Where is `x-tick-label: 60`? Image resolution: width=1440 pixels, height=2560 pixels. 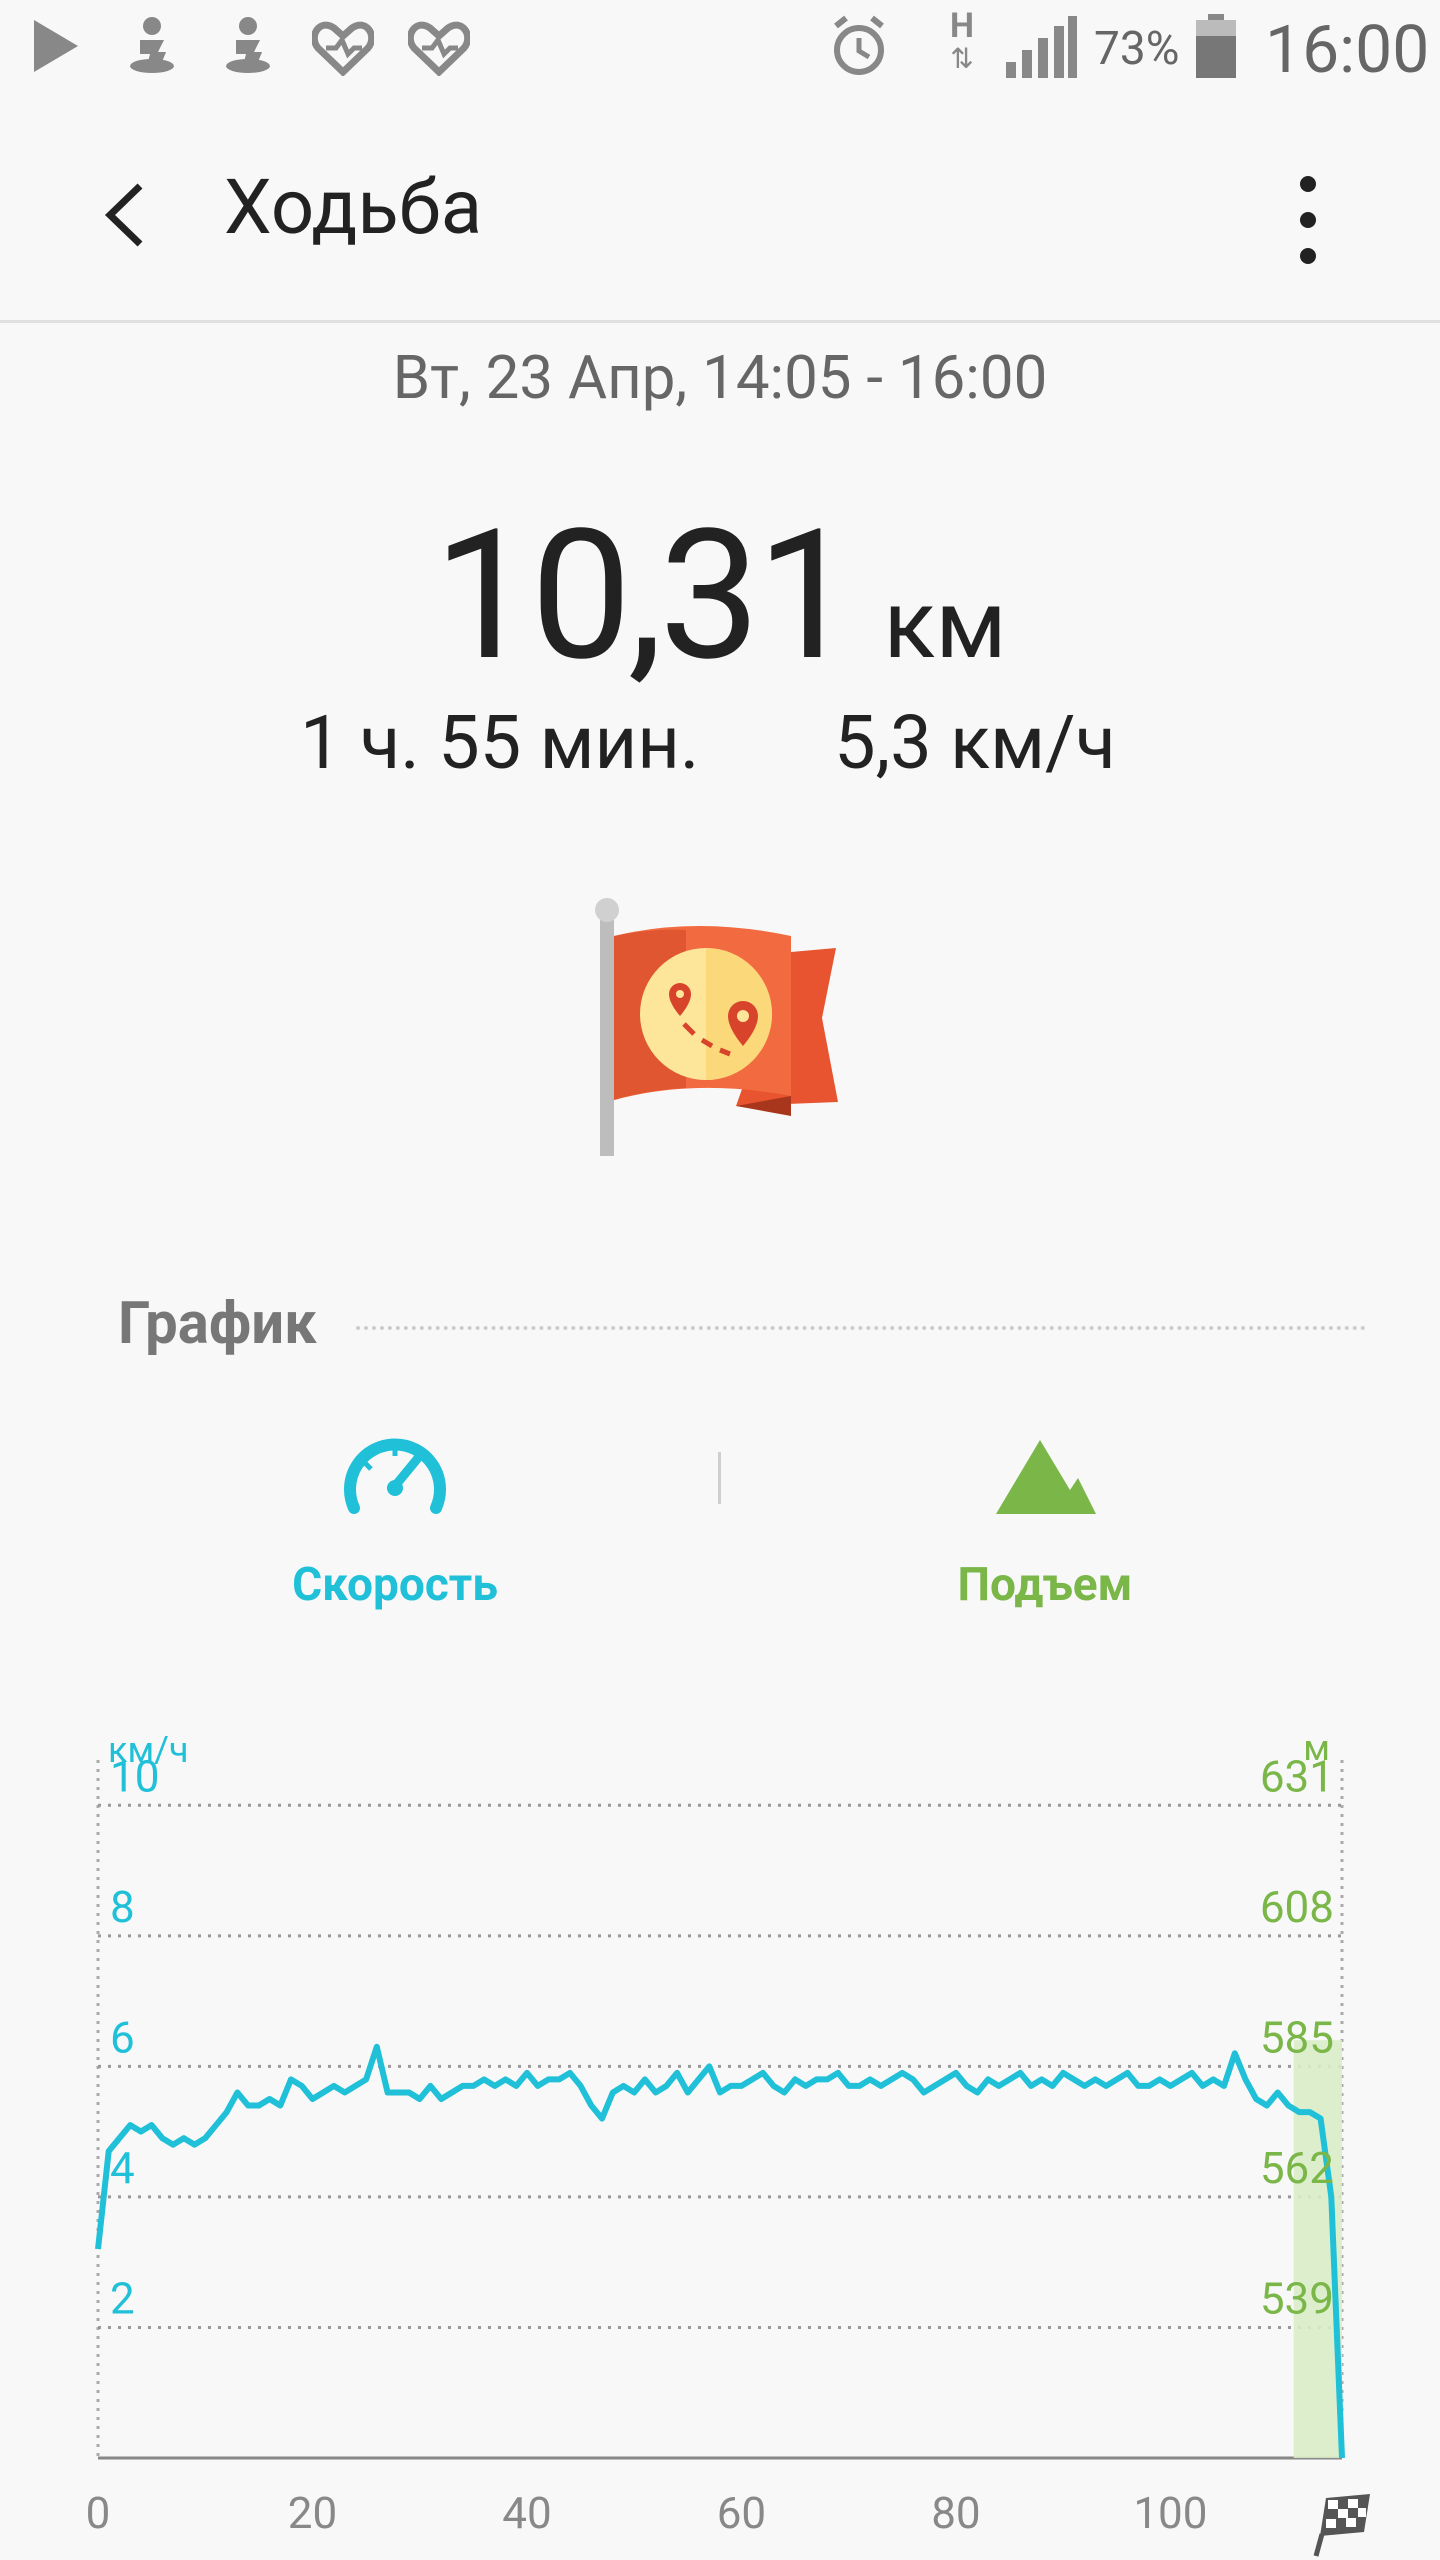
x-tick-label: 60 is located at coordinates (741, 2513).